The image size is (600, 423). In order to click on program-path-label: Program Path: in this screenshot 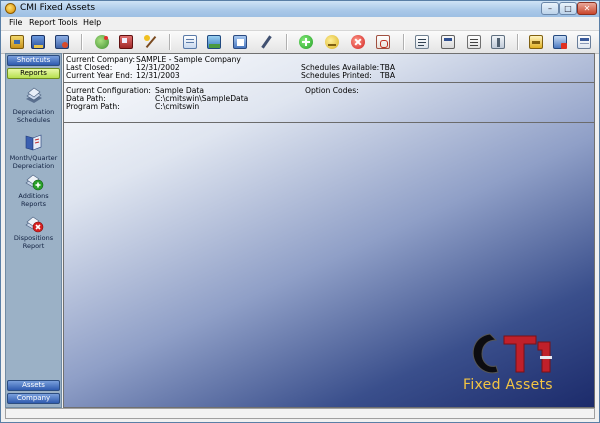, I will do `click(93, 106)`.